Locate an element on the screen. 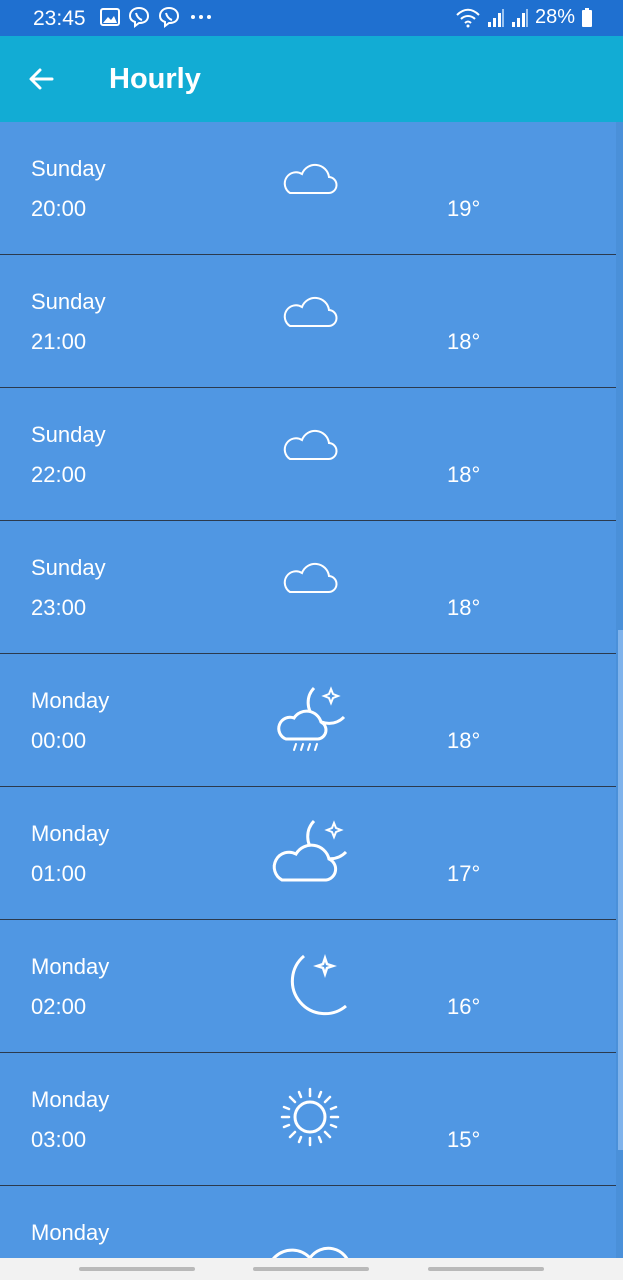 This screenshot has height=1280, width=623. row-time: 01:00 is located at coordinates (59, 873).